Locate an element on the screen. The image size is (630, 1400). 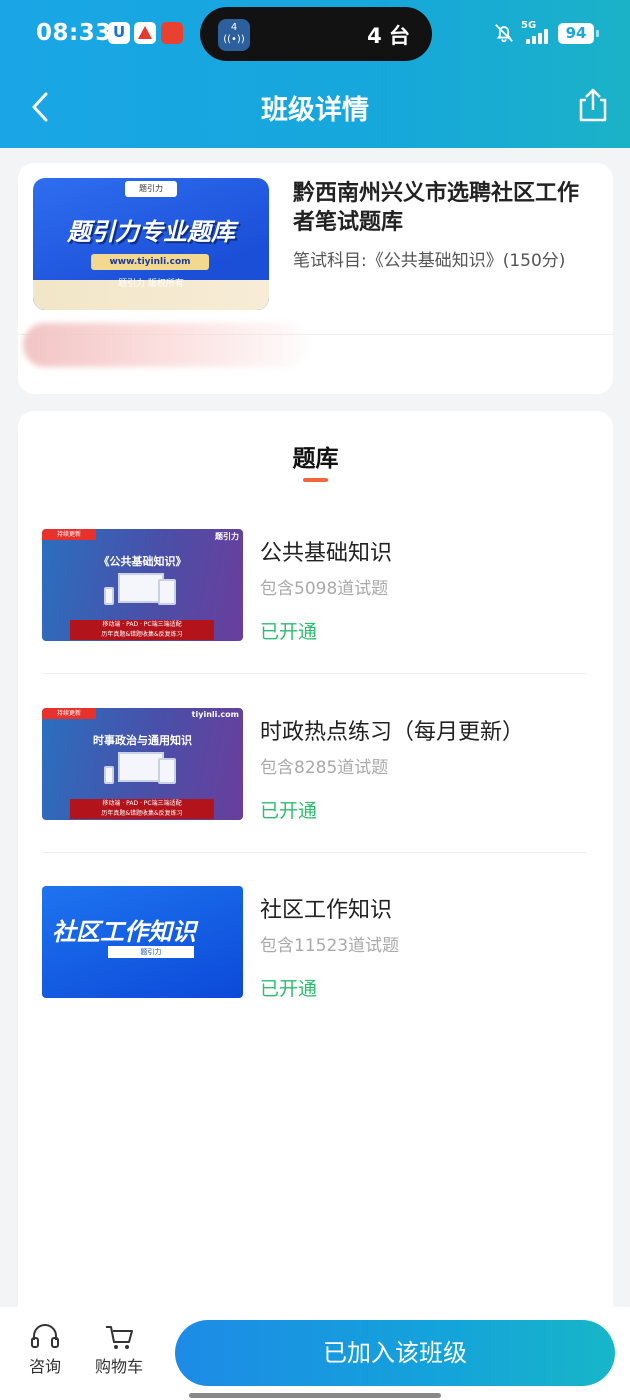
island-device-count: 4 台 is located at coordinates (388, 36).